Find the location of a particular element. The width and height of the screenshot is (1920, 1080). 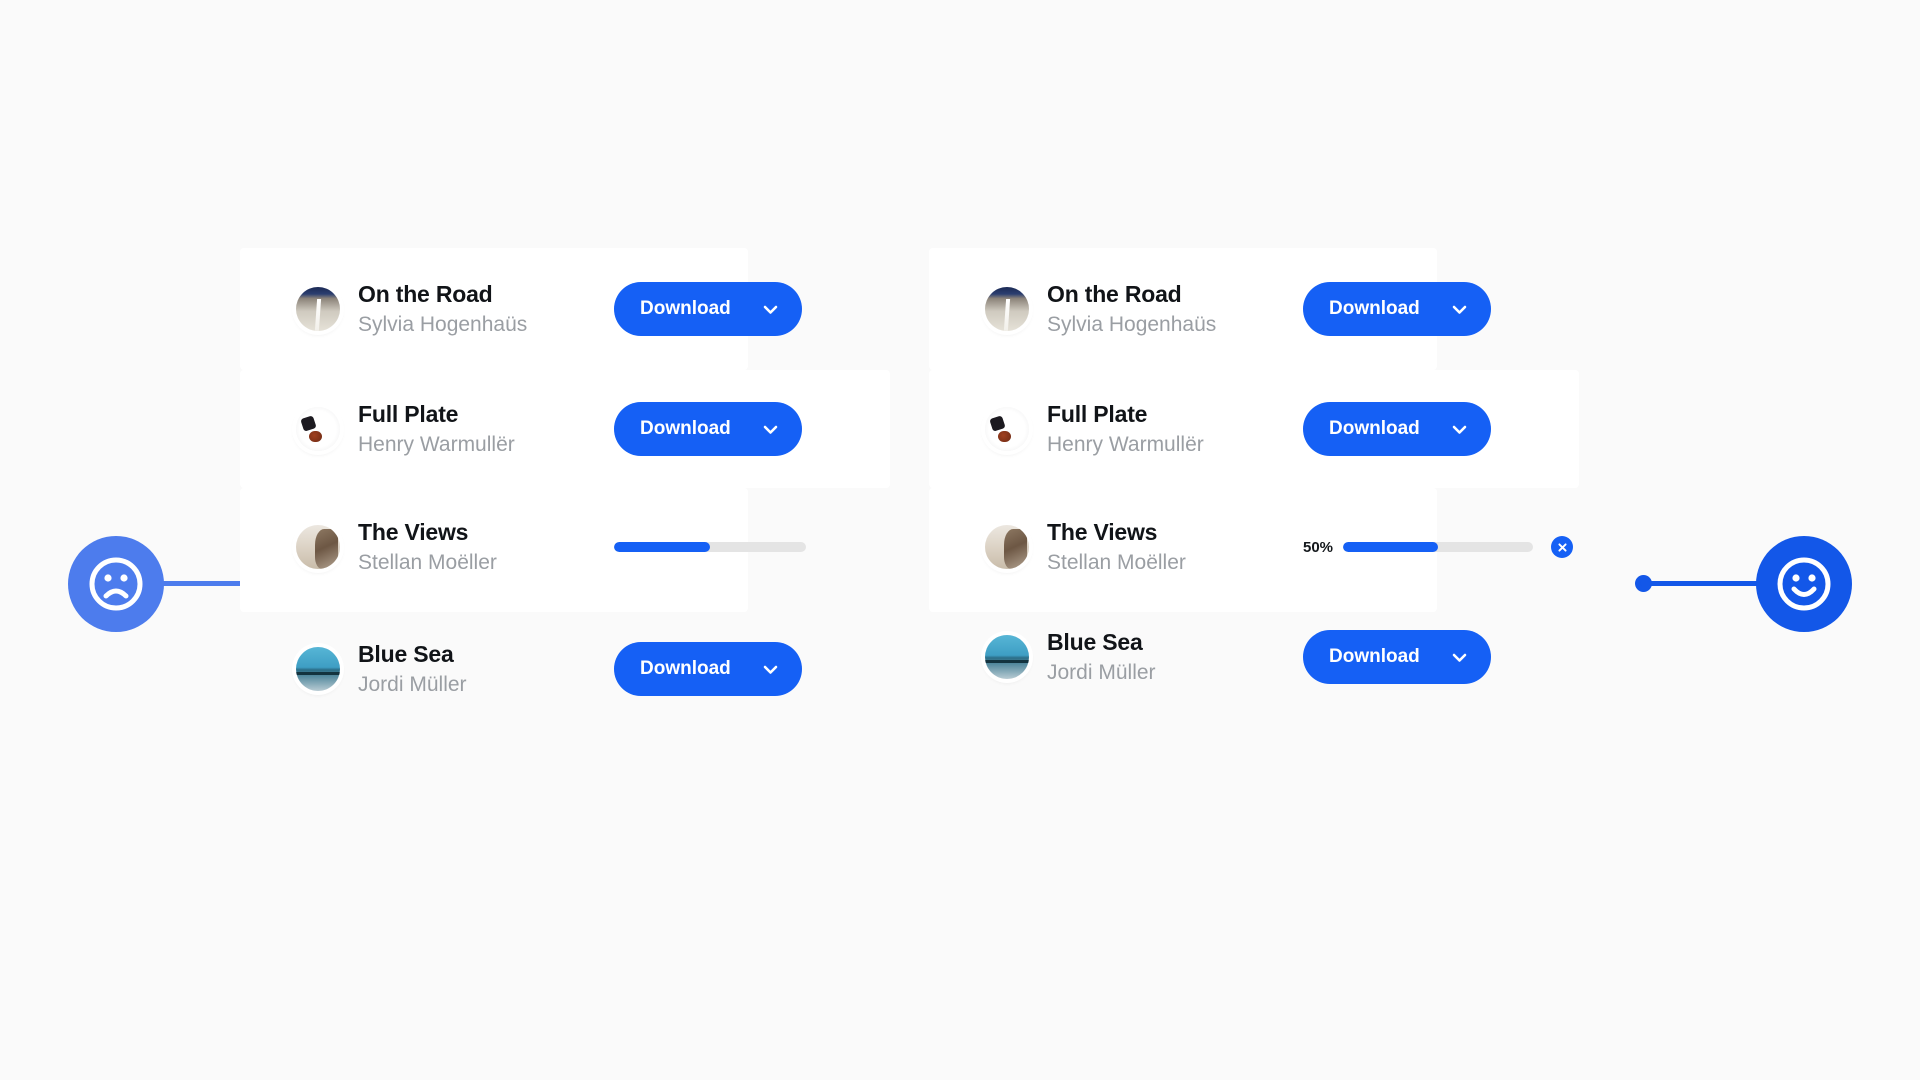

happy-face-endcap is located at coordinates (1804, 584).